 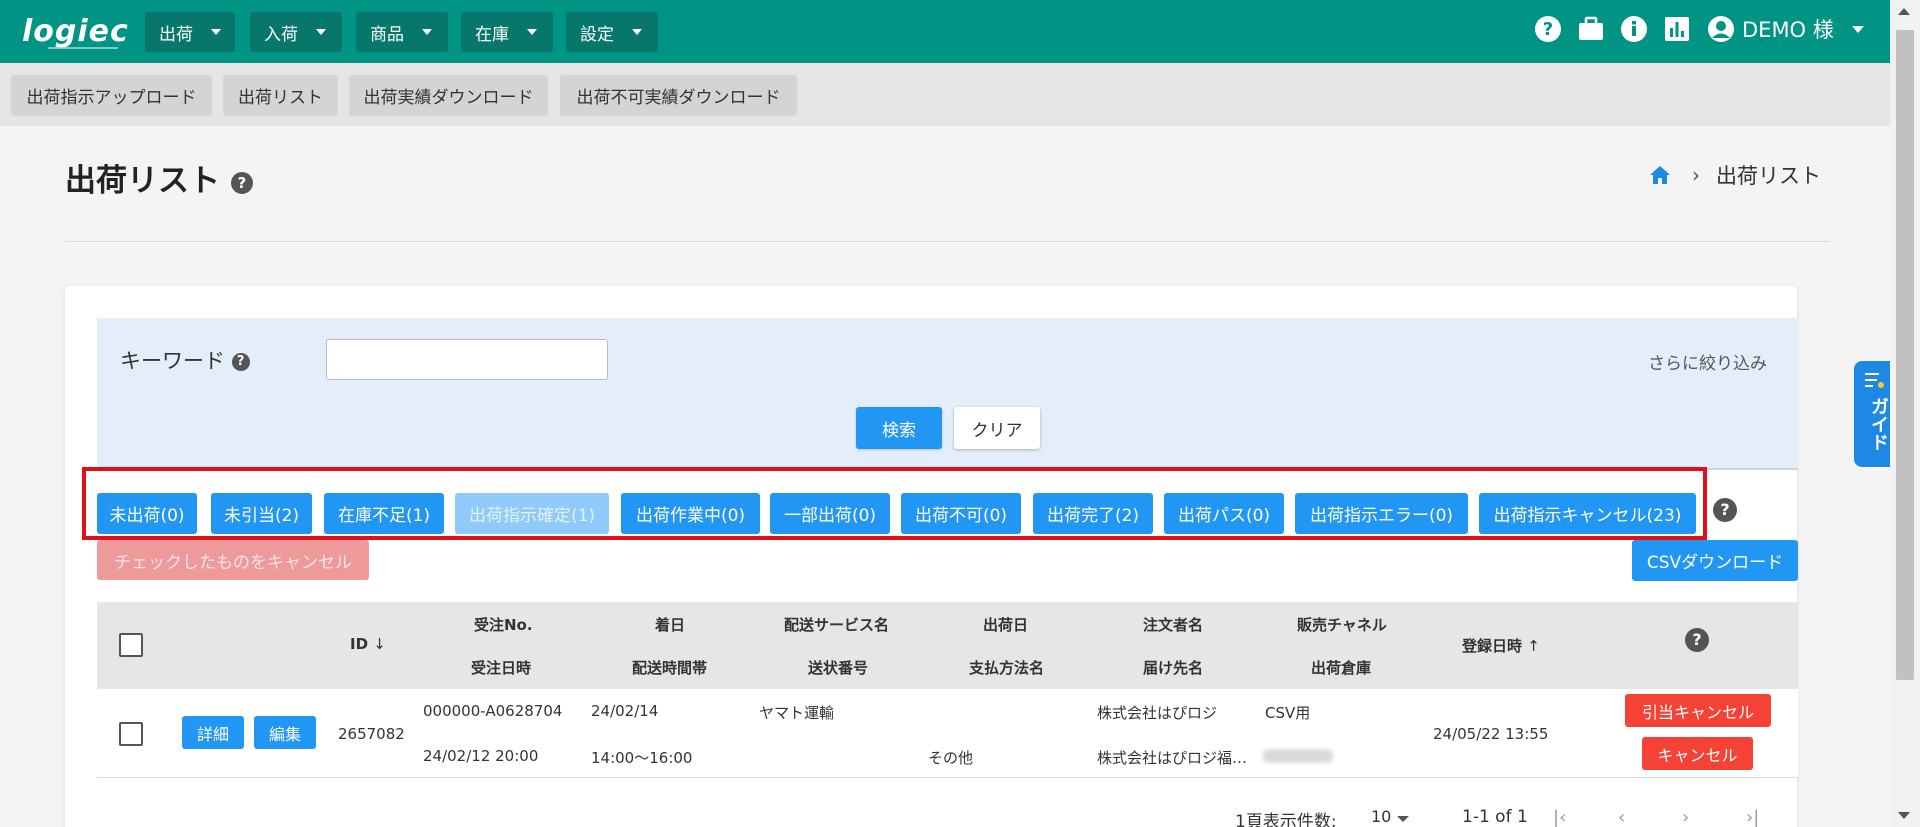 What do you see at coordinates (947, 241) in the screenshot?
I see `divider` at bounding box center [947, 241].